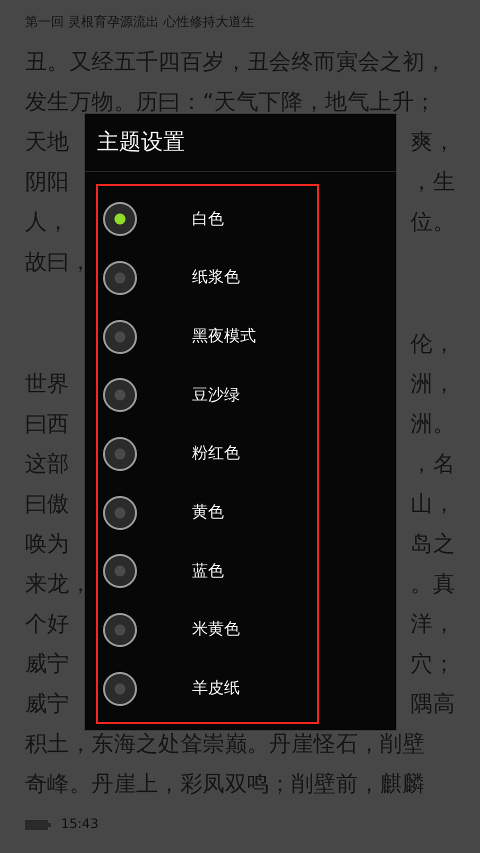  I want to click on theme-option: 米黄色, so click(207, 630).